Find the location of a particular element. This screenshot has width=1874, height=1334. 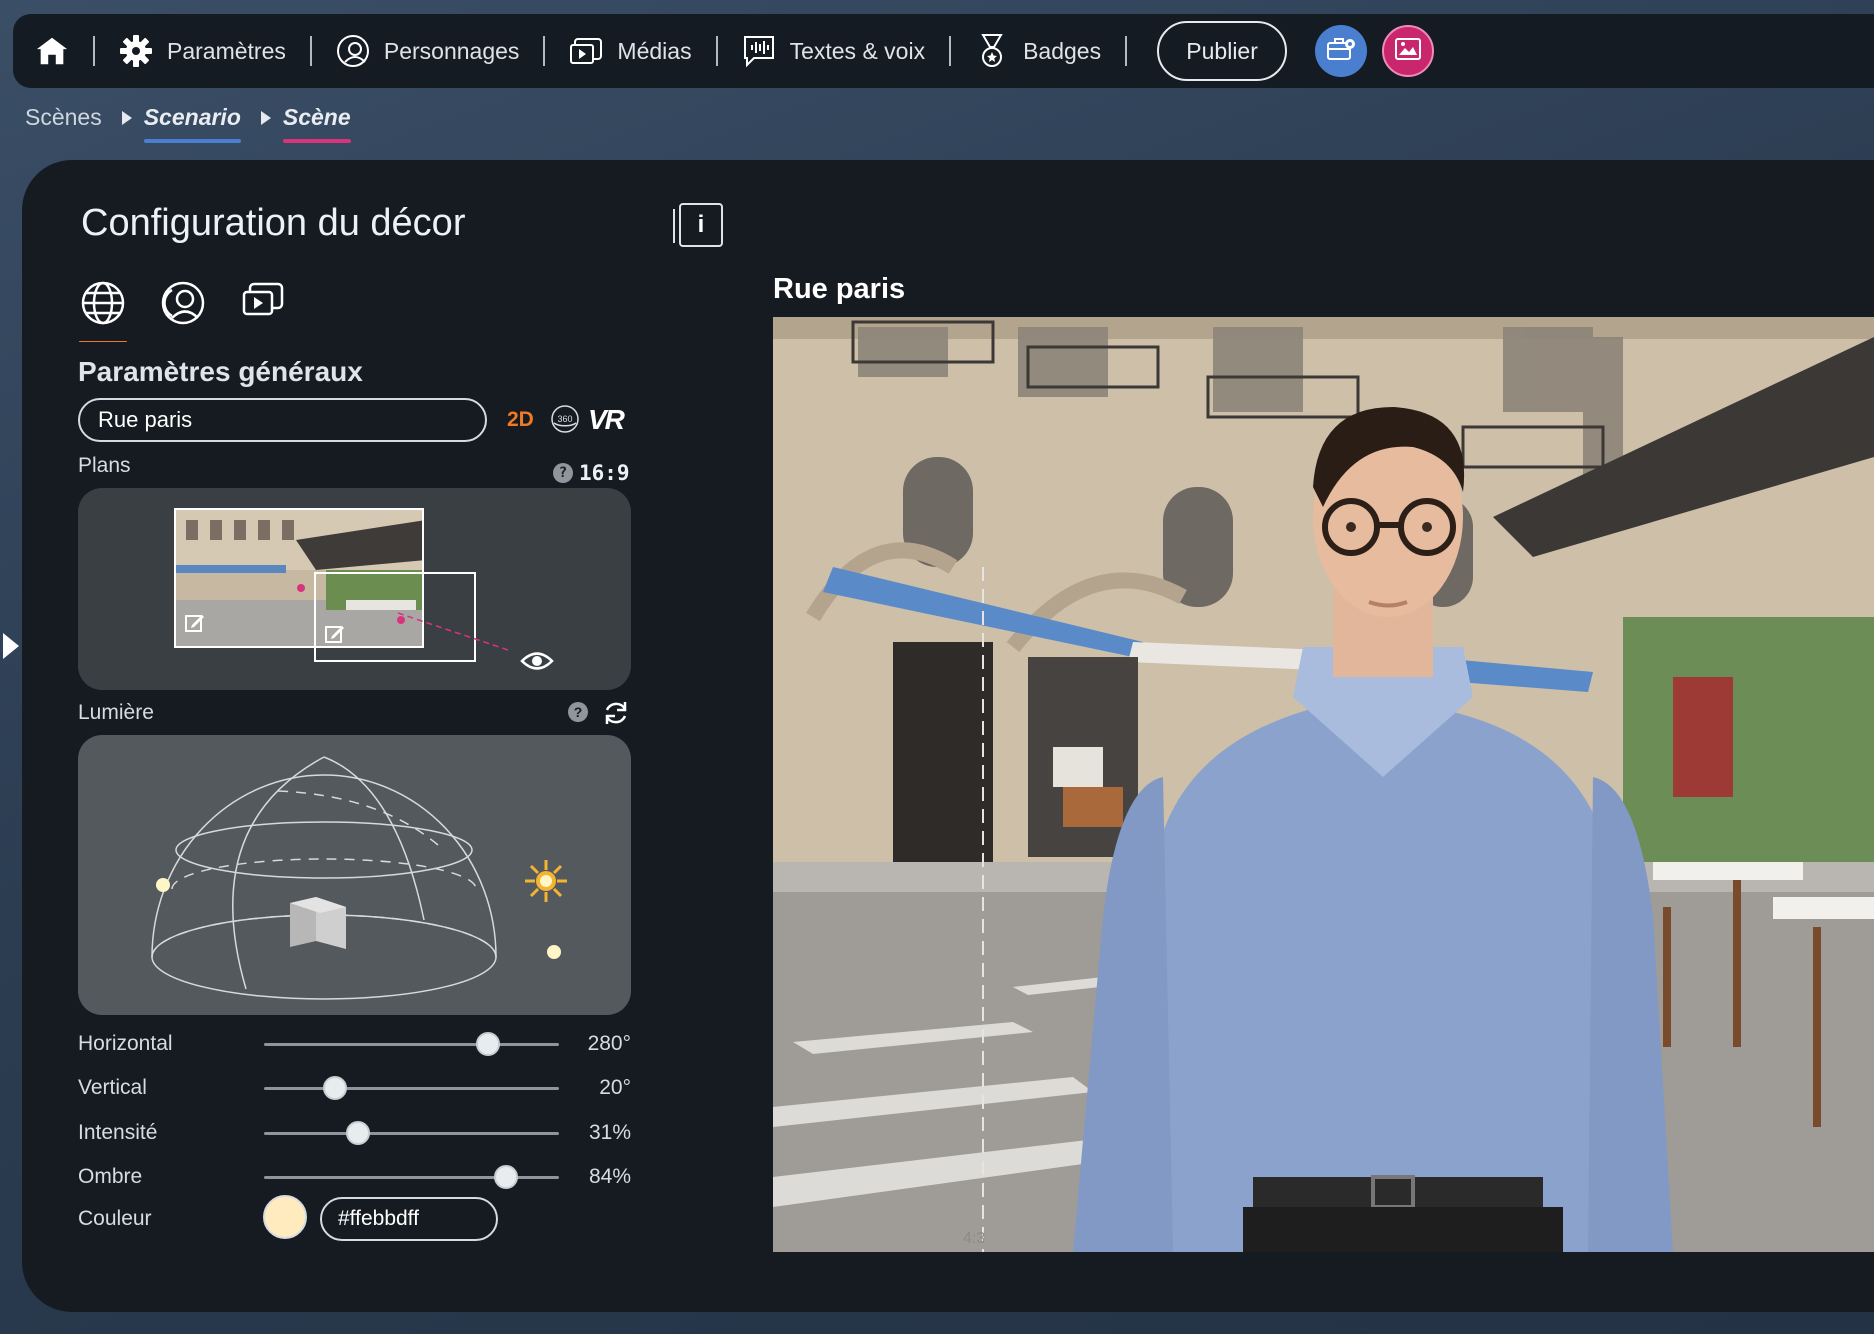

breadcrumb: Scènes Scenario Scène is located at coordinates (188, 123).